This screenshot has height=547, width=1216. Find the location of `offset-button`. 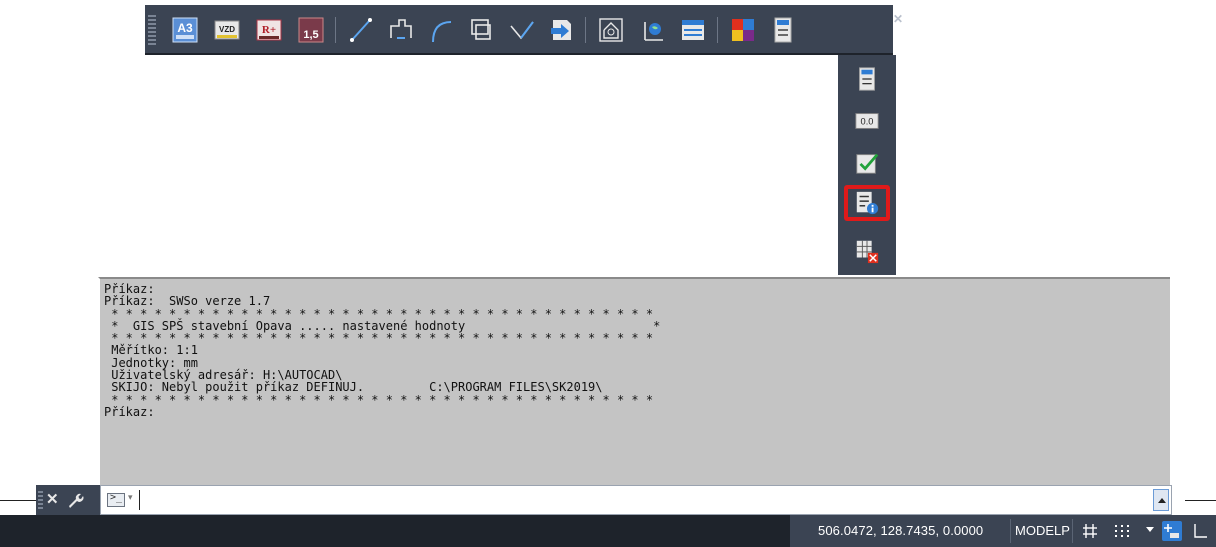

offset-button is located at coordinates (481, 30).